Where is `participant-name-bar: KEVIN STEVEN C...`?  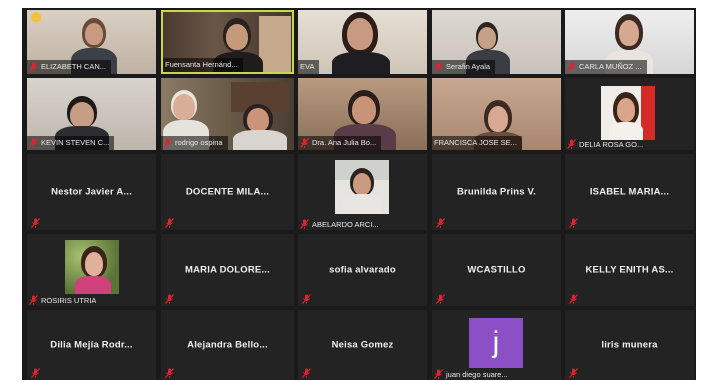 participant-name-bar: KEVIN STEVEN C... is located at coordinates (71, 143).